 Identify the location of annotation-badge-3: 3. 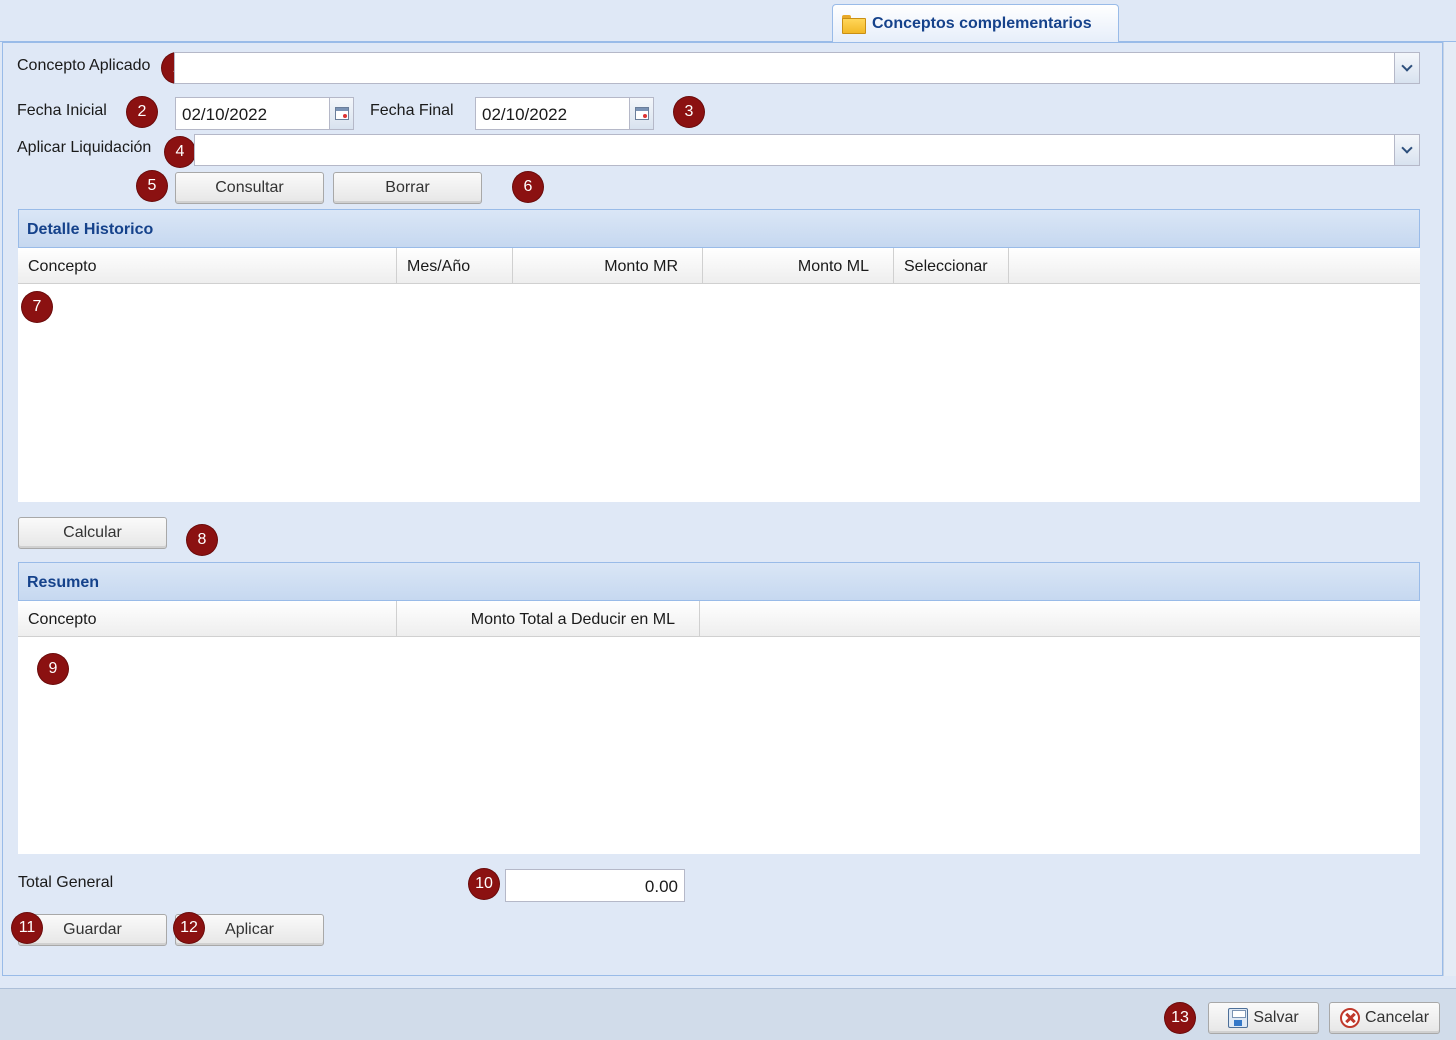
(689, 112).